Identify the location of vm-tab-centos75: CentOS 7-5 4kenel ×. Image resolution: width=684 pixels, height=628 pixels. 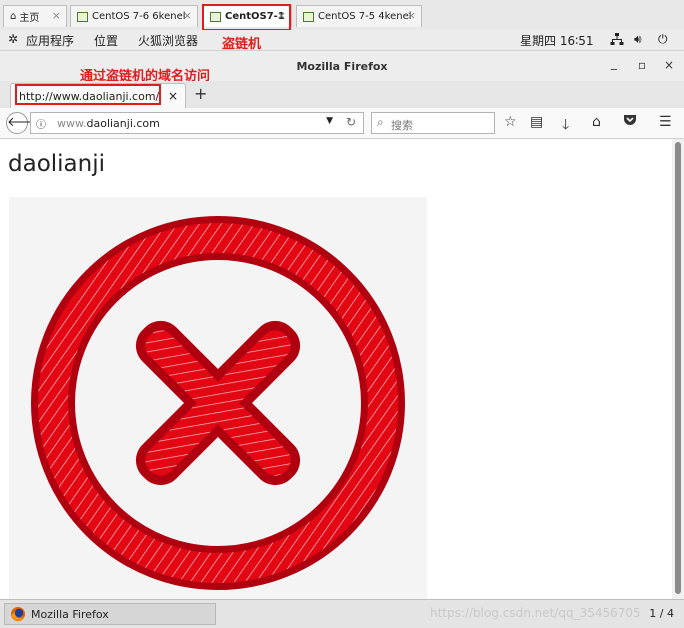
(359, 16).